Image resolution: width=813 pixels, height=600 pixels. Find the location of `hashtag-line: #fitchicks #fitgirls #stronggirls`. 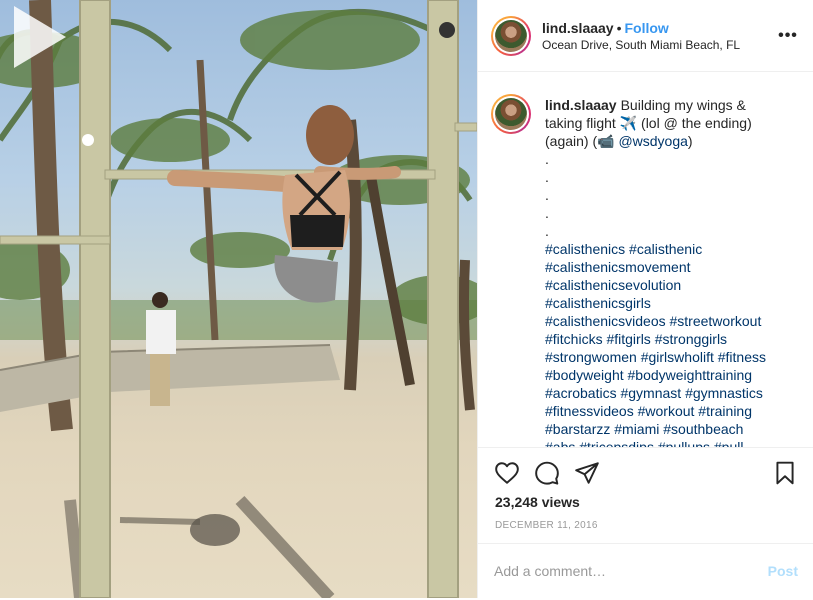

hashtag-line: #fitchicks #fitgirls #stronggirls is located at coordinates (672, 339).